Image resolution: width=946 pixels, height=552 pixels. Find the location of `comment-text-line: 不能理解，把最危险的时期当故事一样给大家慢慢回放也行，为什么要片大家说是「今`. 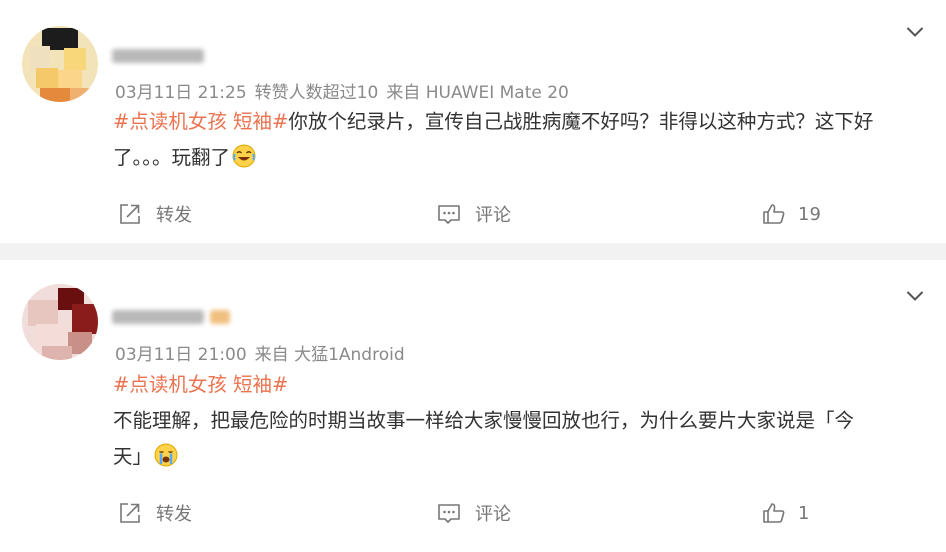

comment-text-line: 不能理解，把最危险的时期当故事一样给大家慢慢回放也行，为什么要片大家说是「今 is located at coordinates (484, 420).